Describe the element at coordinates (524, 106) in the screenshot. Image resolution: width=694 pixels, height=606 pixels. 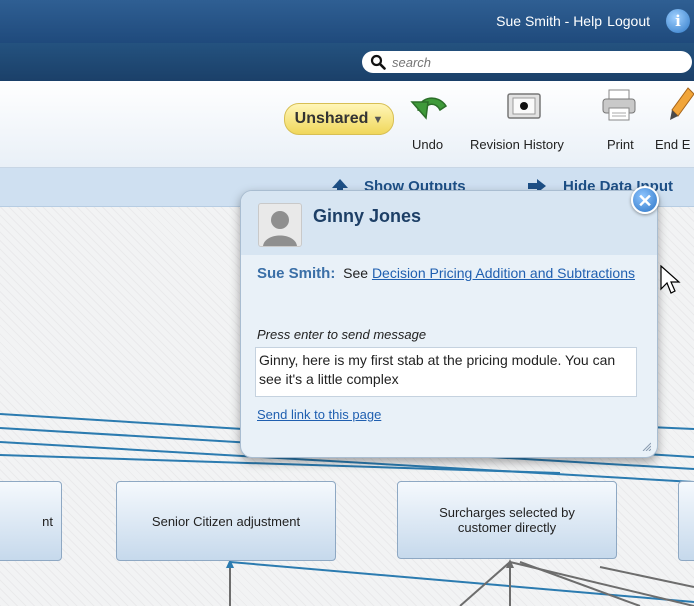
I see `revision-history-icon` at that location.